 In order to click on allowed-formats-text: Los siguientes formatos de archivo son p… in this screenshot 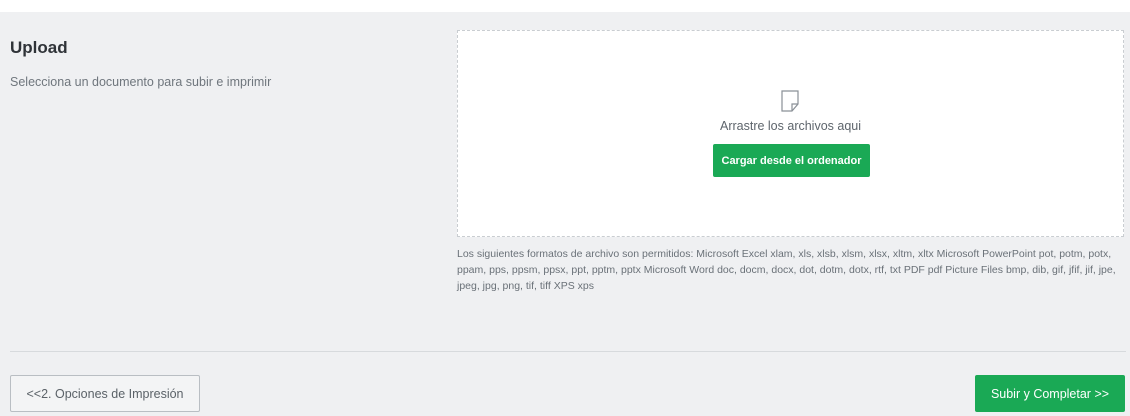, I will do `click(786, 270)`.